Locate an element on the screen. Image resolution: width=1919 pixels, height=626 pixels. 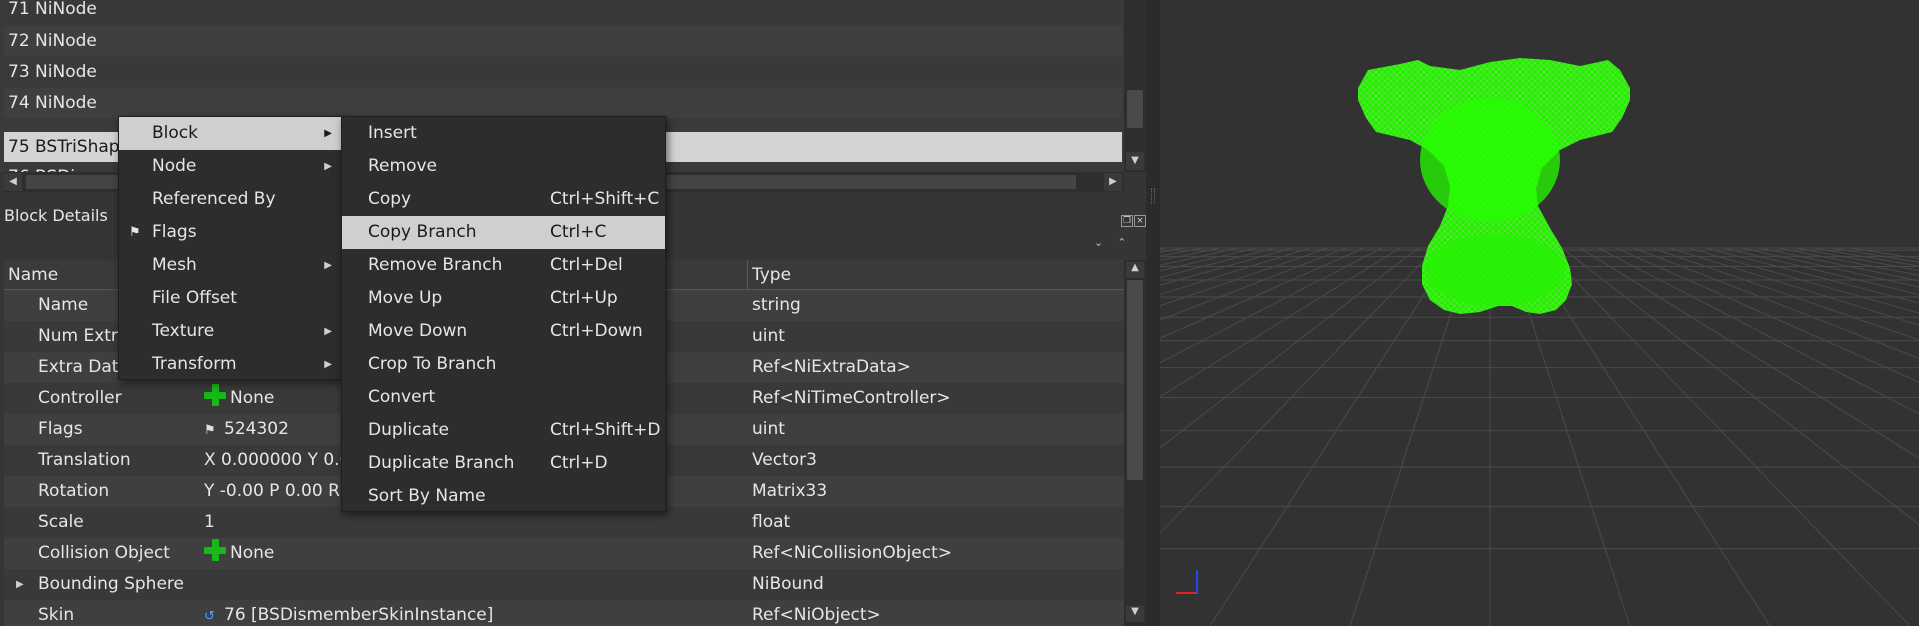
menu-item-remove-branch: Remove Branch Ctrl+Del is located at coordinates (503, 265).